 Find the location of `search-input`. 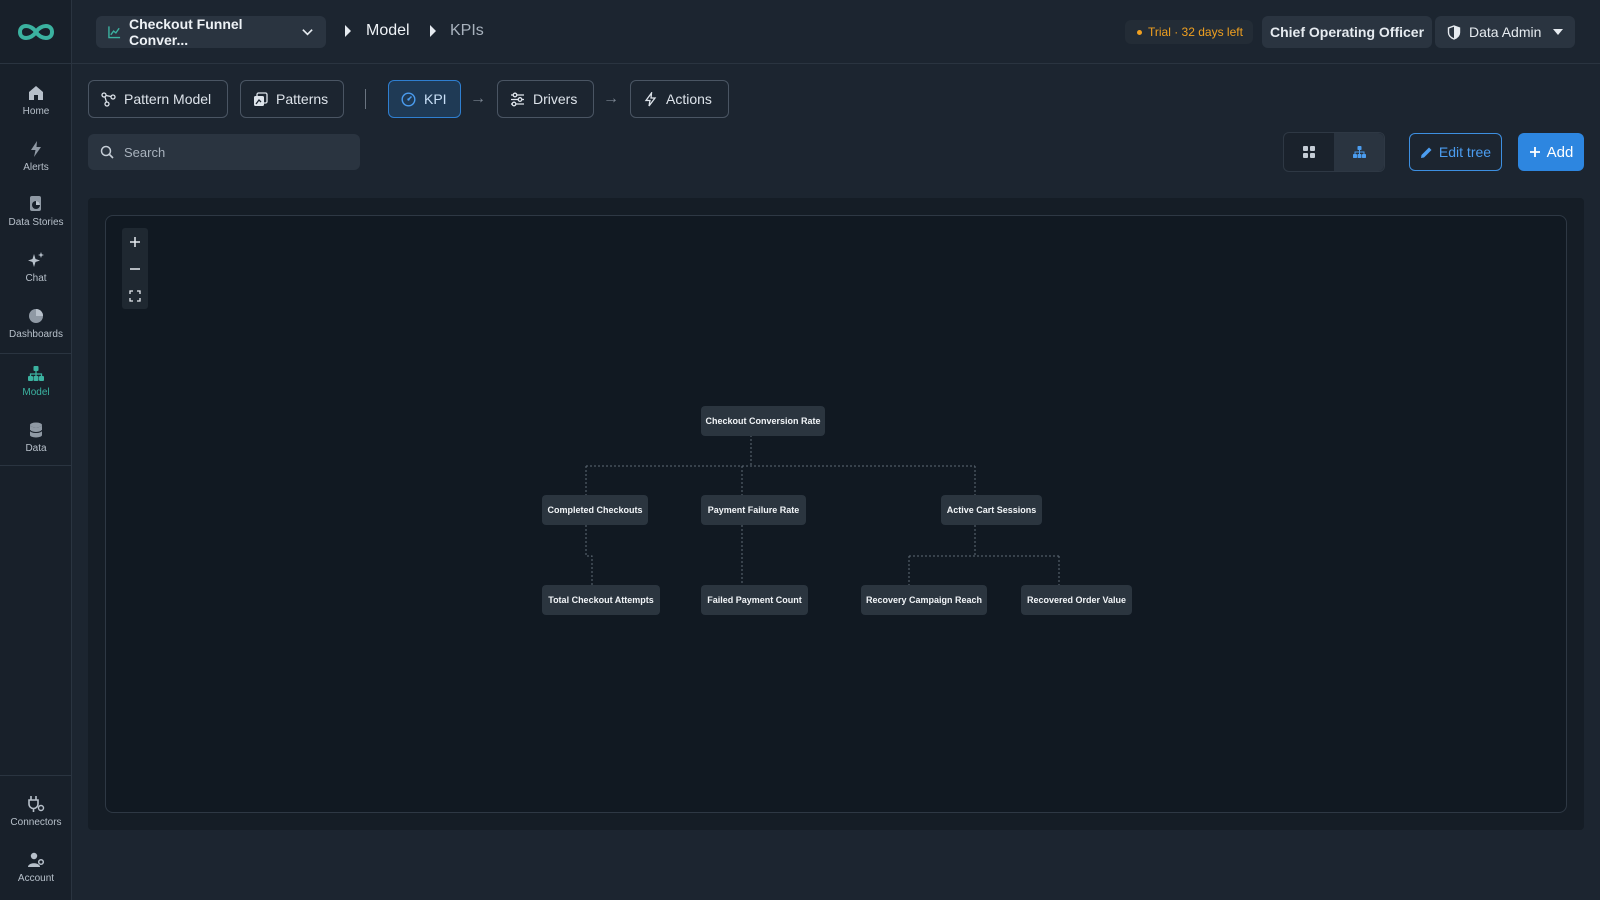

search-input is located at coordinates (234, 152).